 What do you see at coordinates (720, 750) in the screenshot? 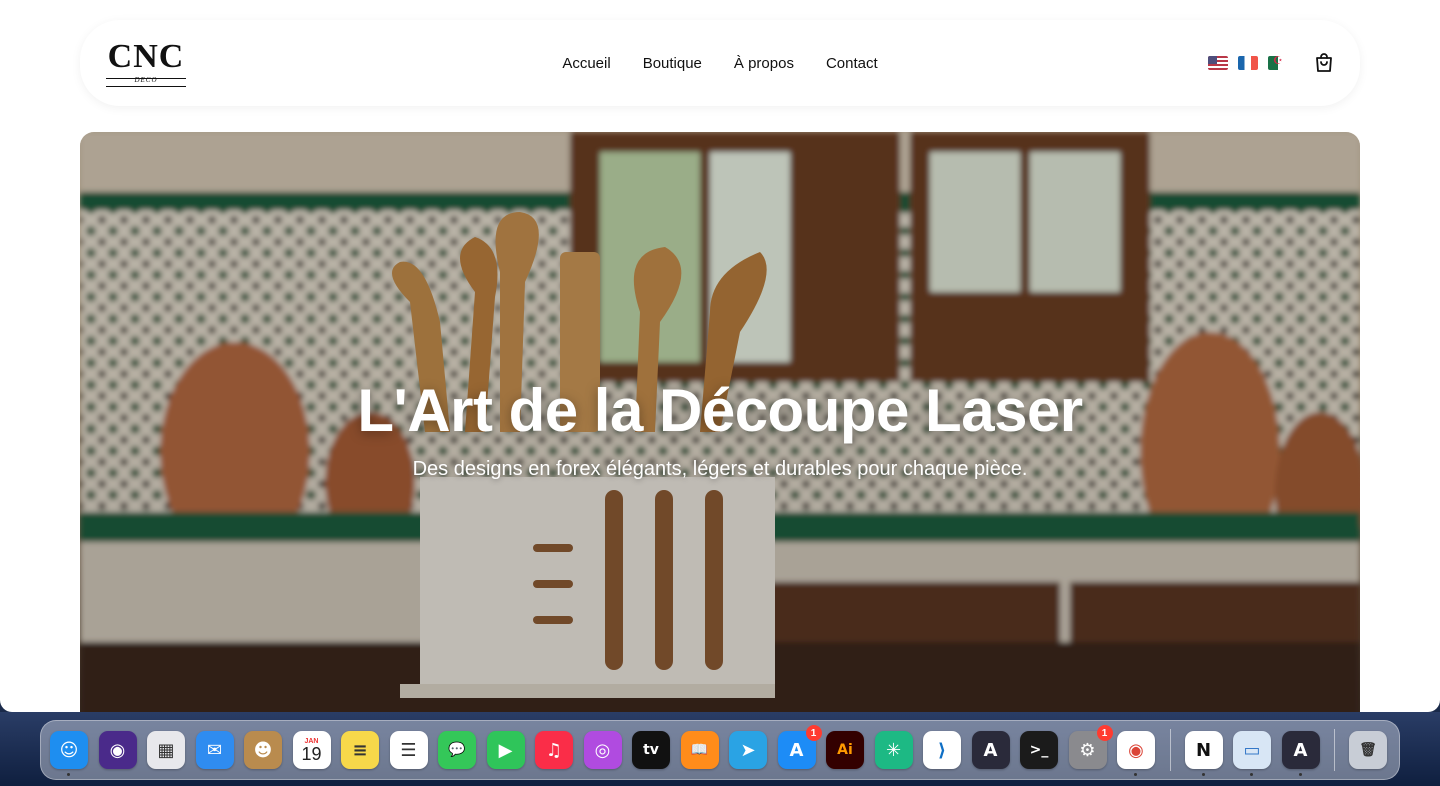
I see `macos-dock: ☺ ◉ ▦ ✉ ☻ JAN 19 ≡ ☰ 💬 ▶ ♫ ◎ tv 📖 ➤ A 1 Ai ✳ ⟩ A >_ ⚙ 1 ◉ N ▭ A 🗑` at bounding box center [720, 750].